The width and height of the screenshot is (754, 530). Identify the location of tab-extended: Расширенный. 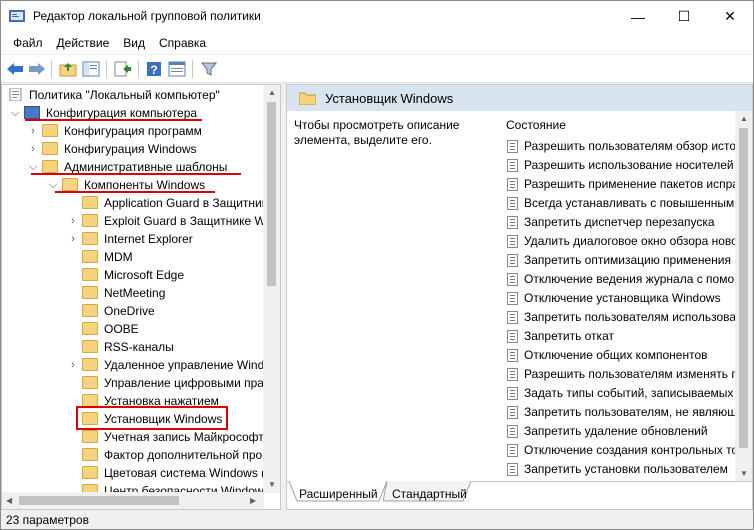
(338, 495).